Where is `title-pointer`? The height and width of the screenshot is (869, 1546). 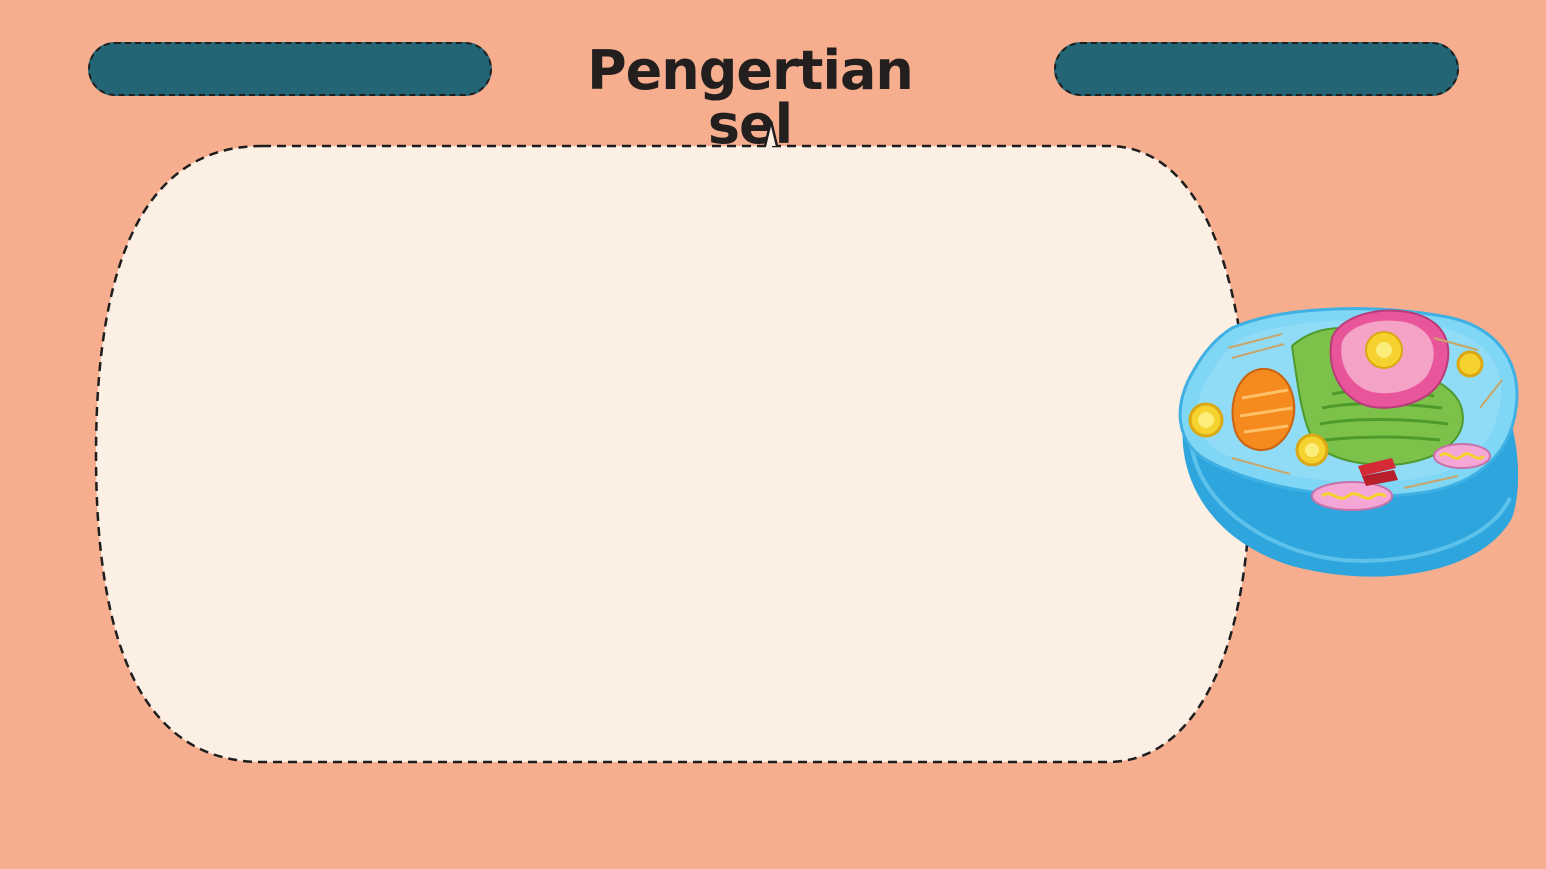 title-pointer is located at coordinates (771, 133).